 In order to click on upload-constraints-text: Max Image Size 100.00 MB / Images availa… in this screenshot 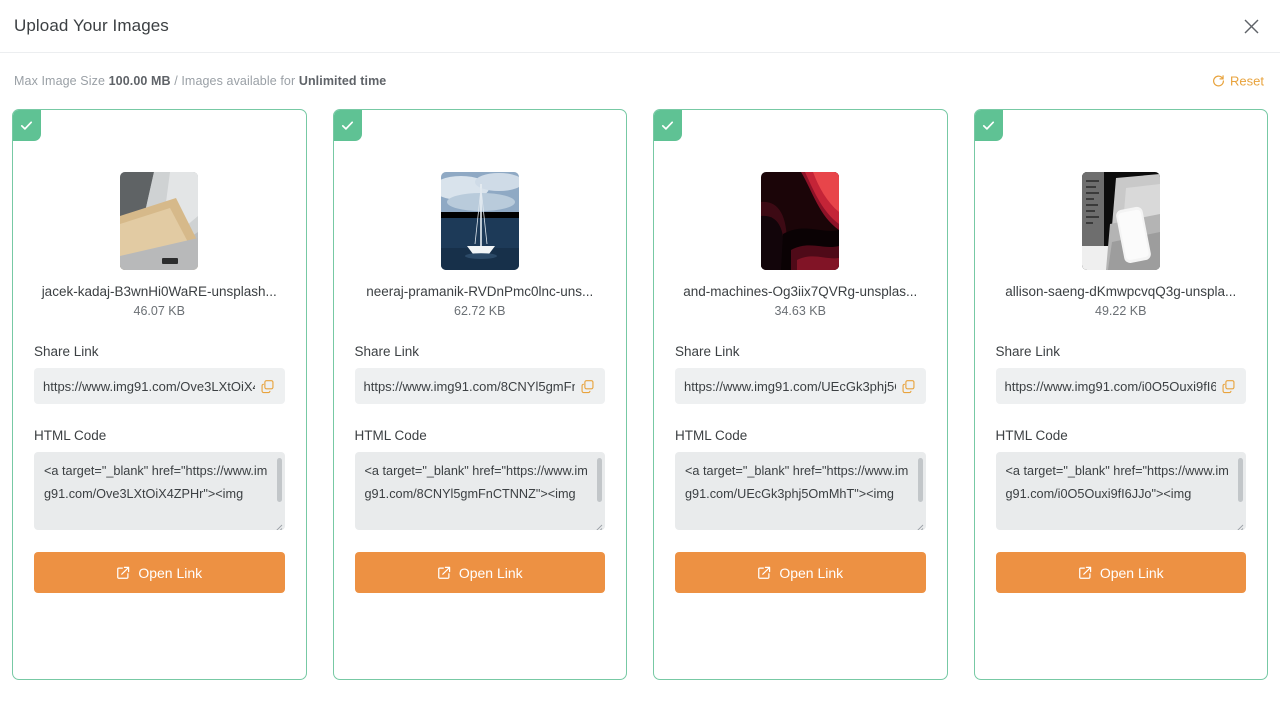, I will do `click(200, 81)`.